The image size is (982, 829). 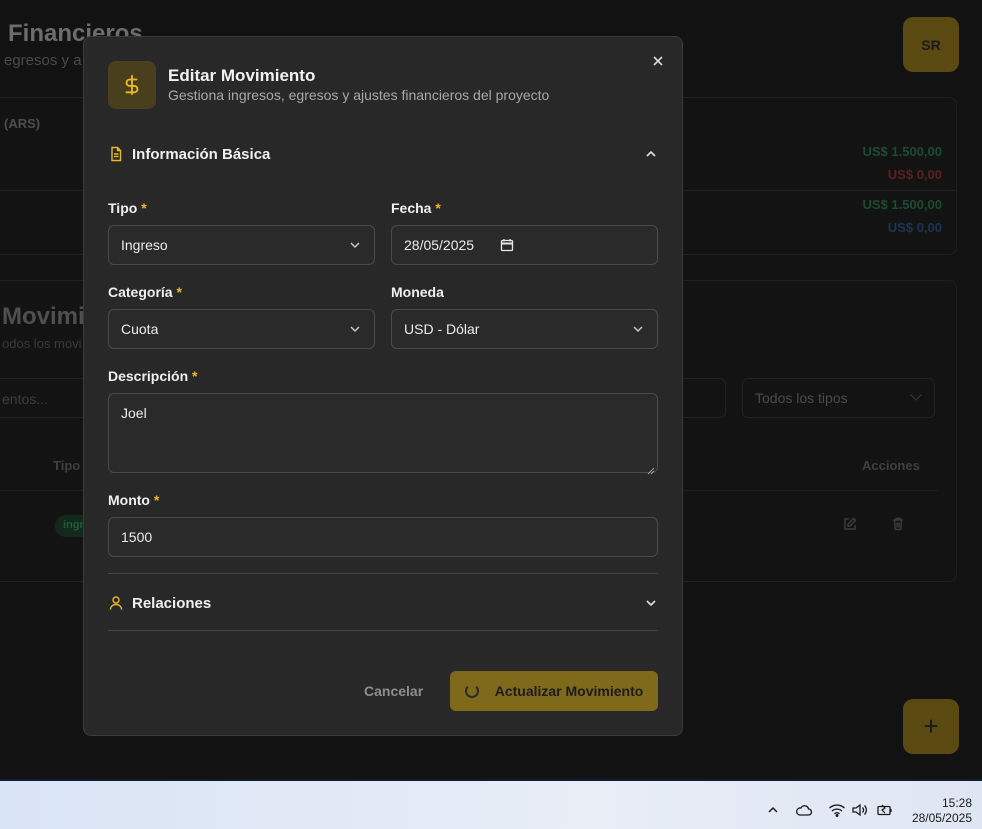 I want to click on monto-input: 1500, so click(x=383, y=537).